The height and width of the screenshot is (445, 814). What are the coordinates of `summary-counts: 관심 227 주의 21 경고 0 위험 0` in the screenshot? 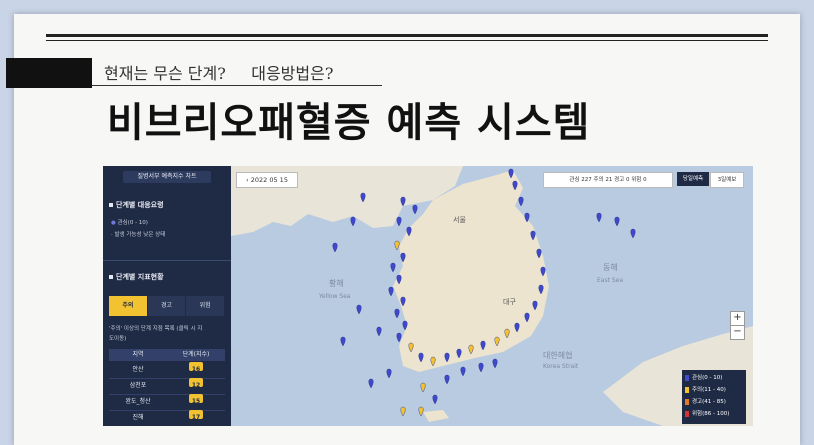 It's located at (608, 180).